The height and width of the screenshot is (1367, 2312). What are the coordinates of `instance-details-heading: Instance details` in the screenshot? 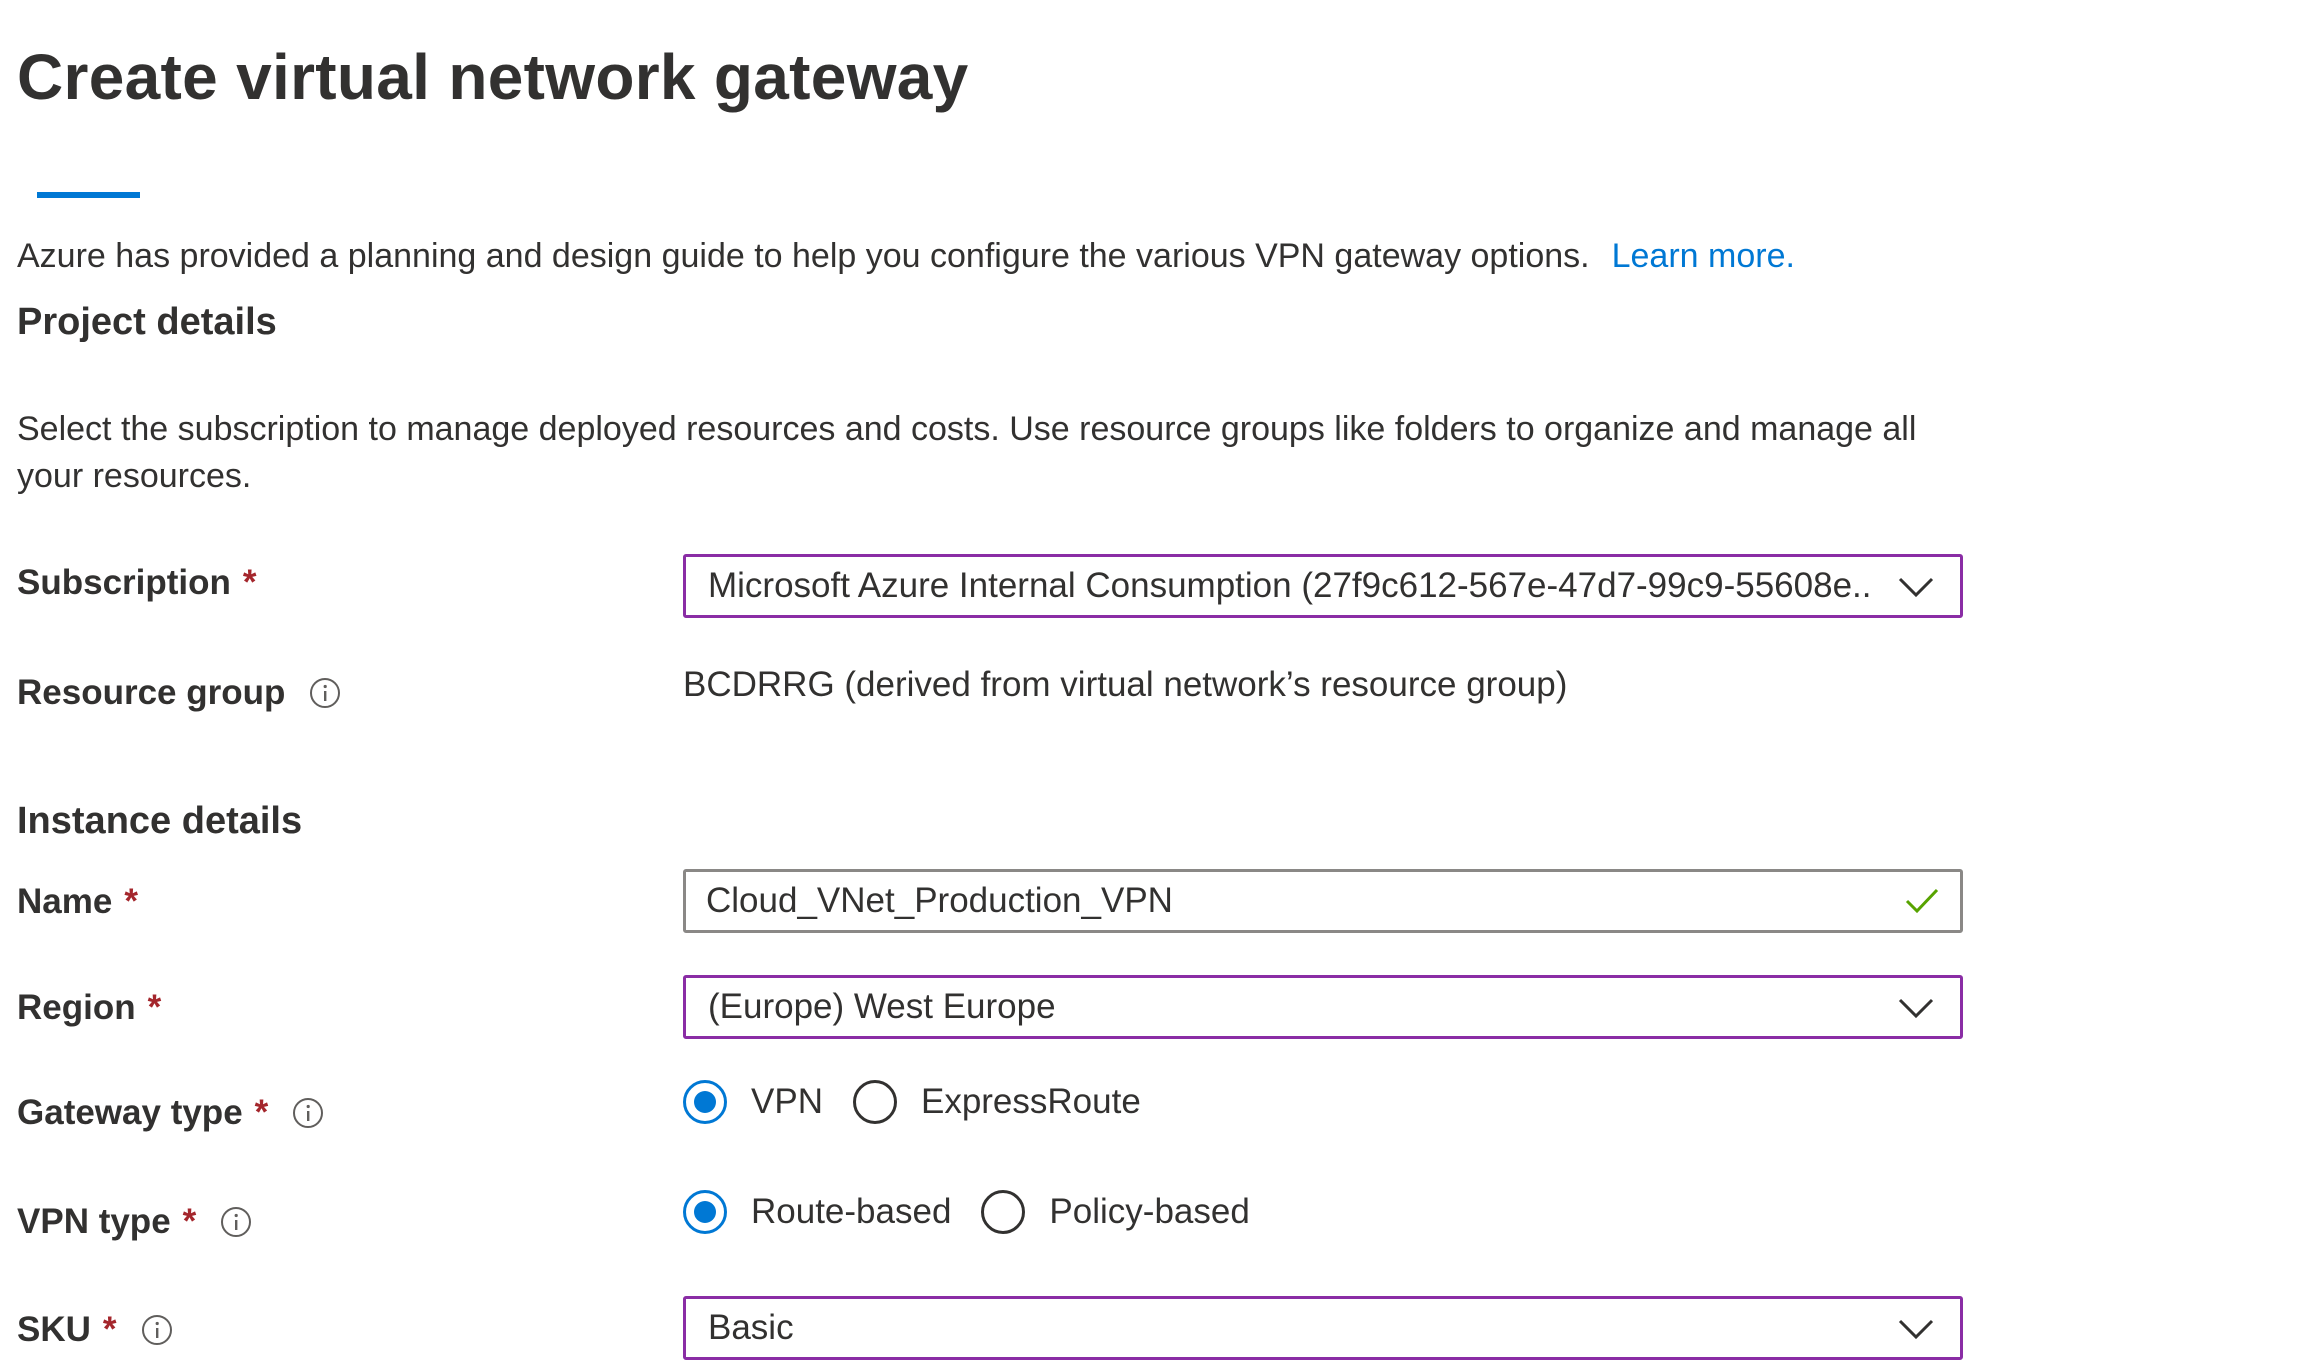 It's located at (160, 821).